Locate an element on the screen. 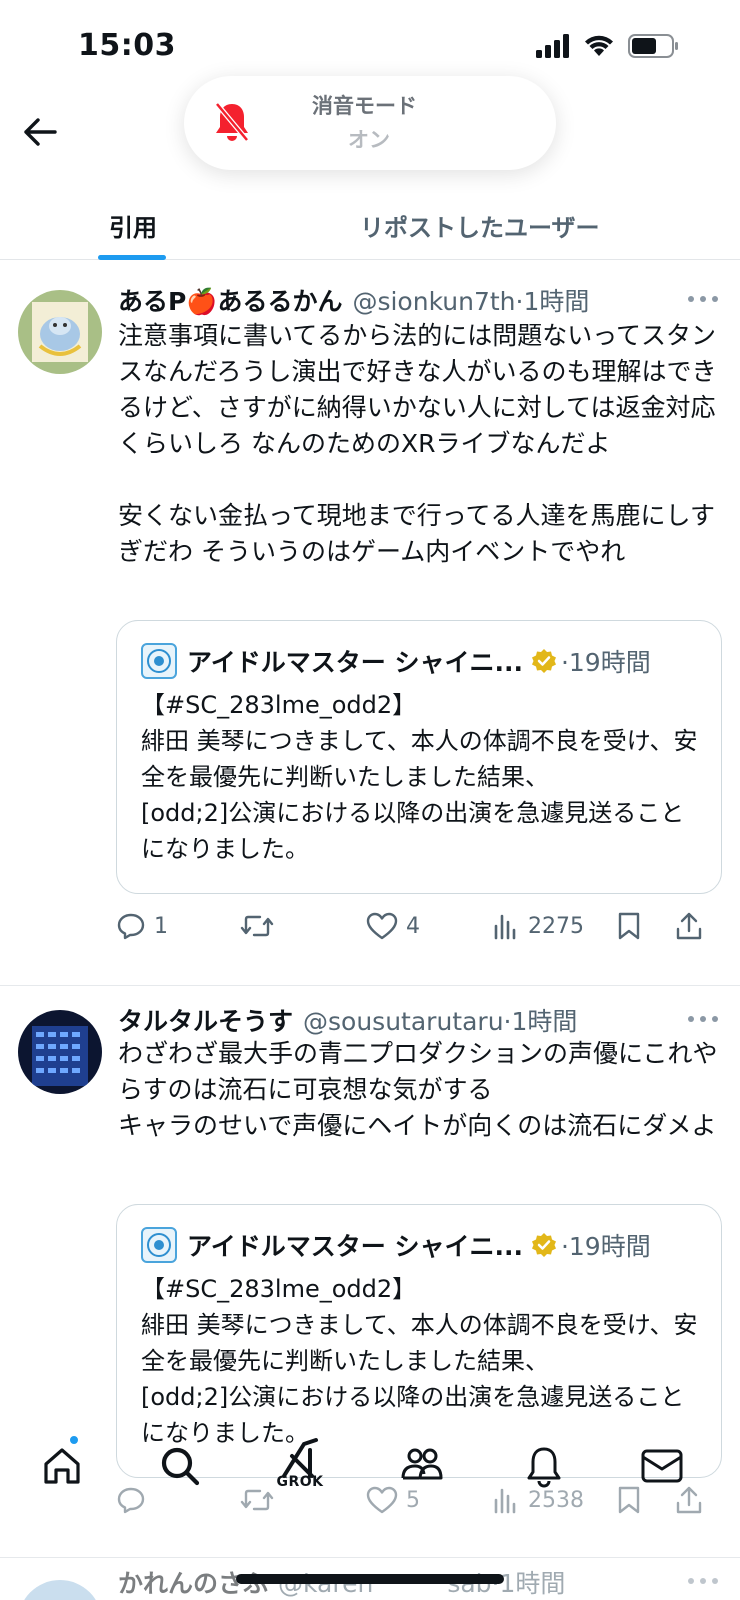 This screenshot has height=1600, width=740. tab-quotes: 引用 is located at coordinates (133, 225).